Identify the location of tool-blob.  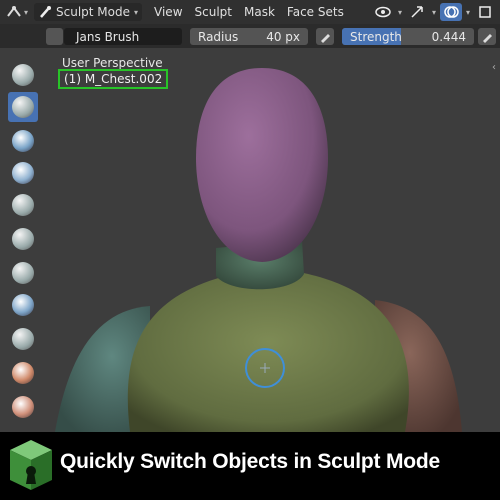
(23, 305).